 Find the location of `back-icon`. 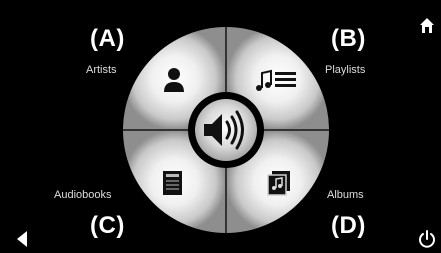

back-icon is located at coordinates (22, 239).